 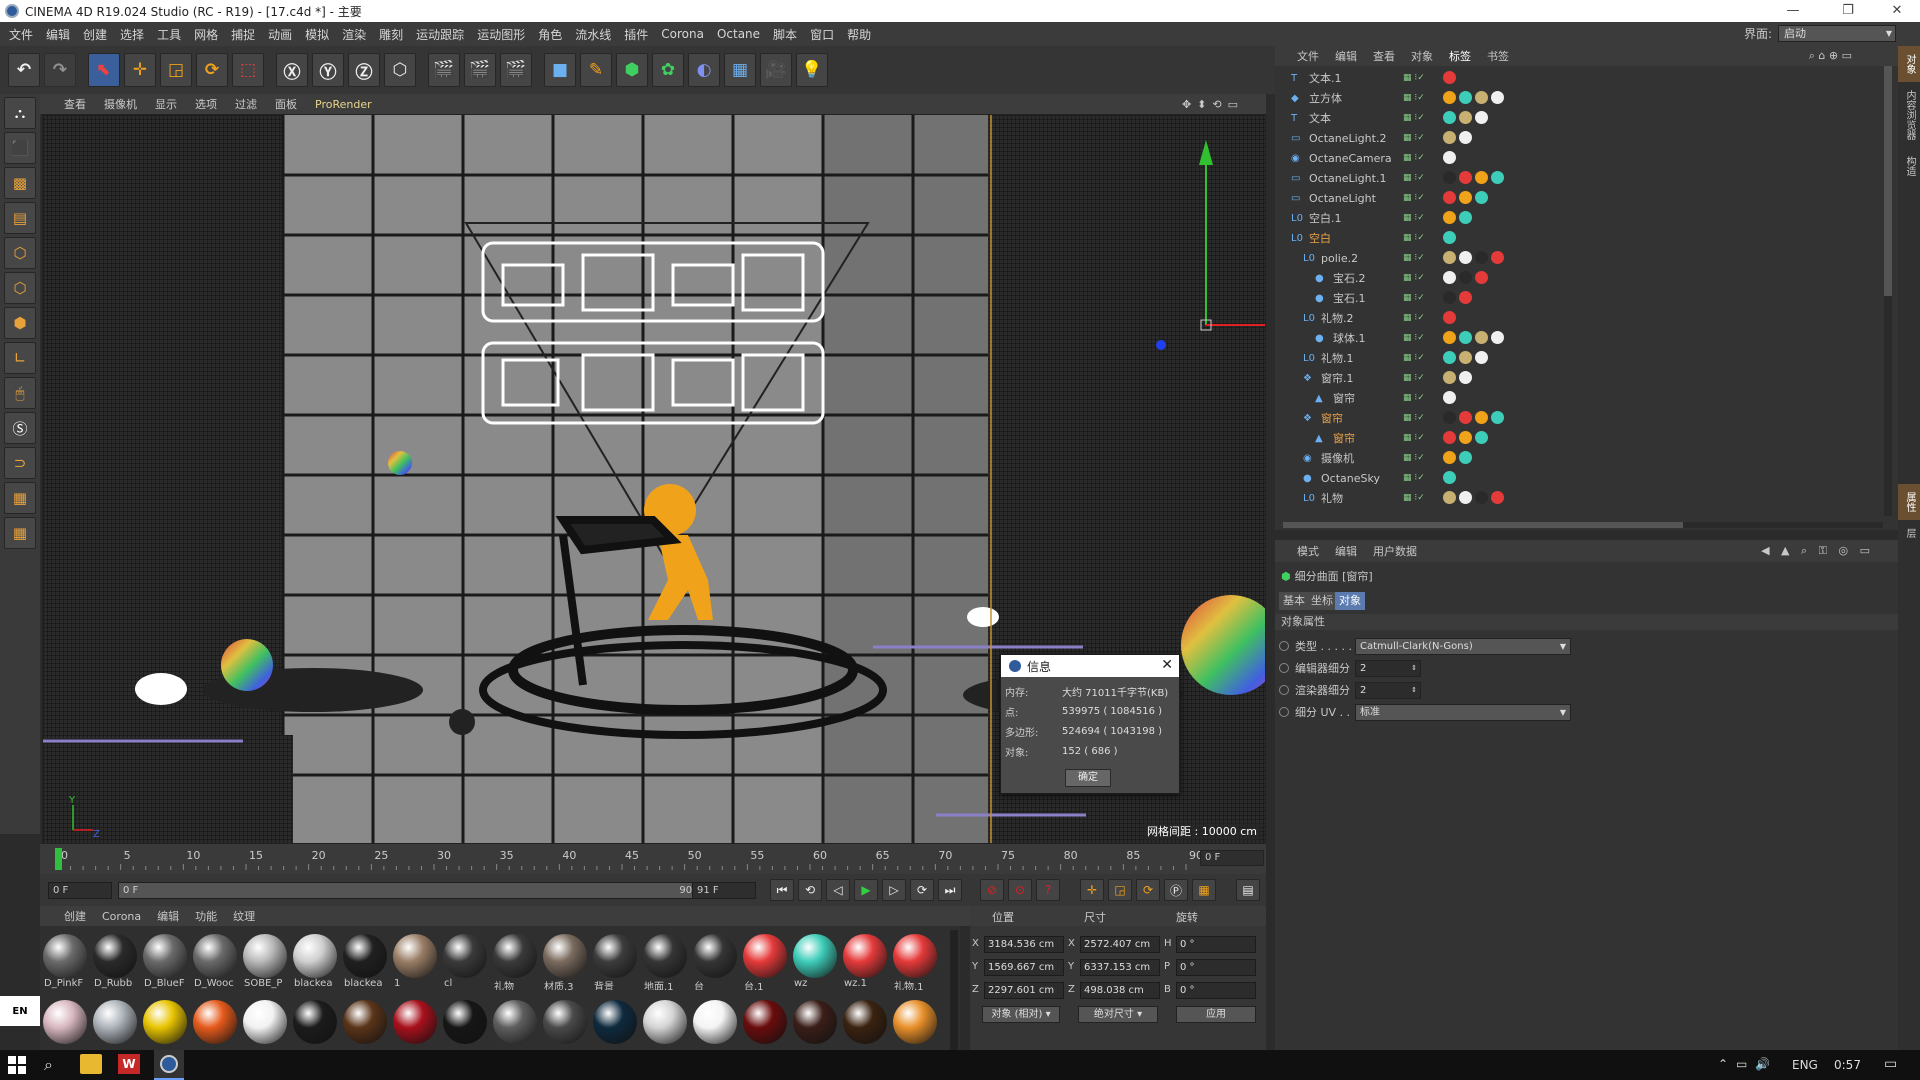 I want to click on wps-icon: W, so click(x=129, y=1064).